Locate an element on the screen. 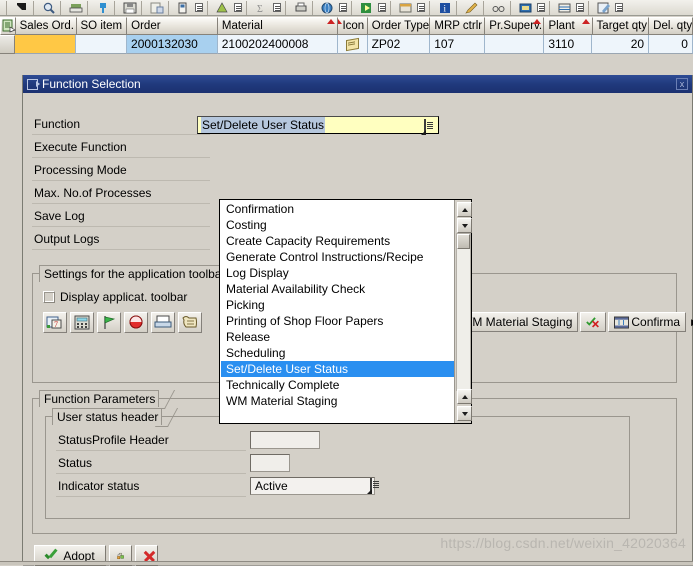  statusprofile-header-input is located at coordinates (285, 440).